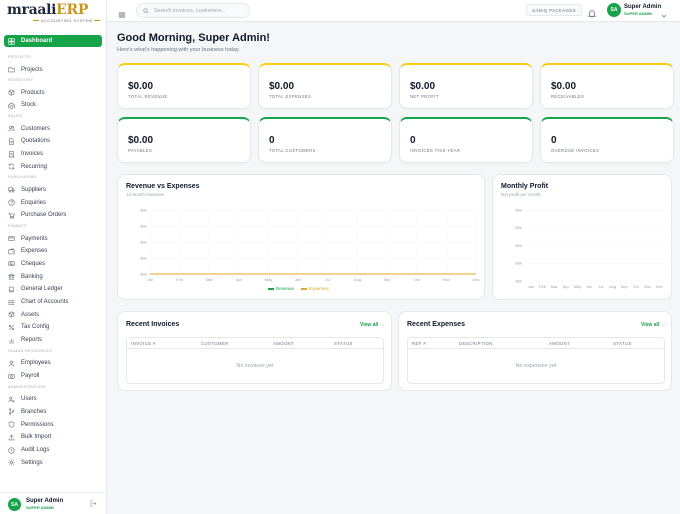 This screenshot has width=680, height=514. I want to click on sidebar-item-enquiries: Enquiries, so click(53, 203).